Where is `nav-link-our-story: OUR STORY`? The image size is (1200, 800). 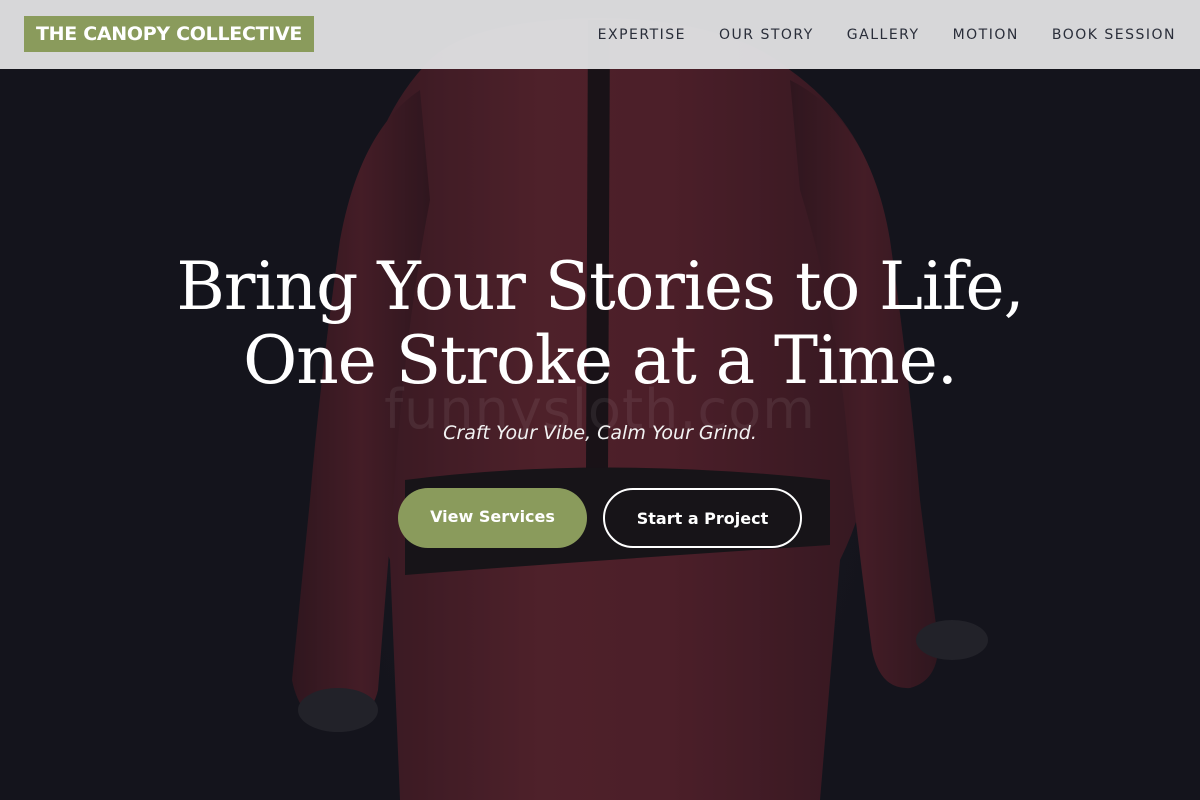 nav-link-our-story: OUR STORY is located at coordinates (766, 35).